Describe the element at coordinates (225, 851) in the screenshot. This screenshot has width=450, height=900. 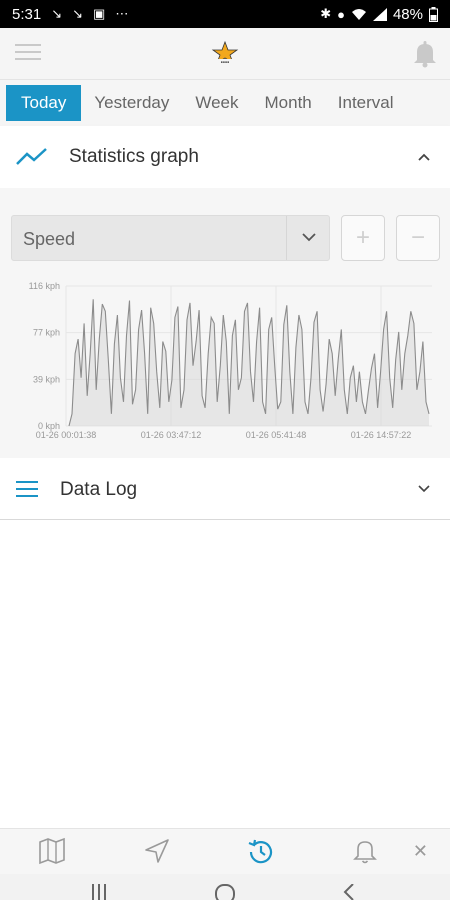
I see `bottom-navigation: ✕` at that location.